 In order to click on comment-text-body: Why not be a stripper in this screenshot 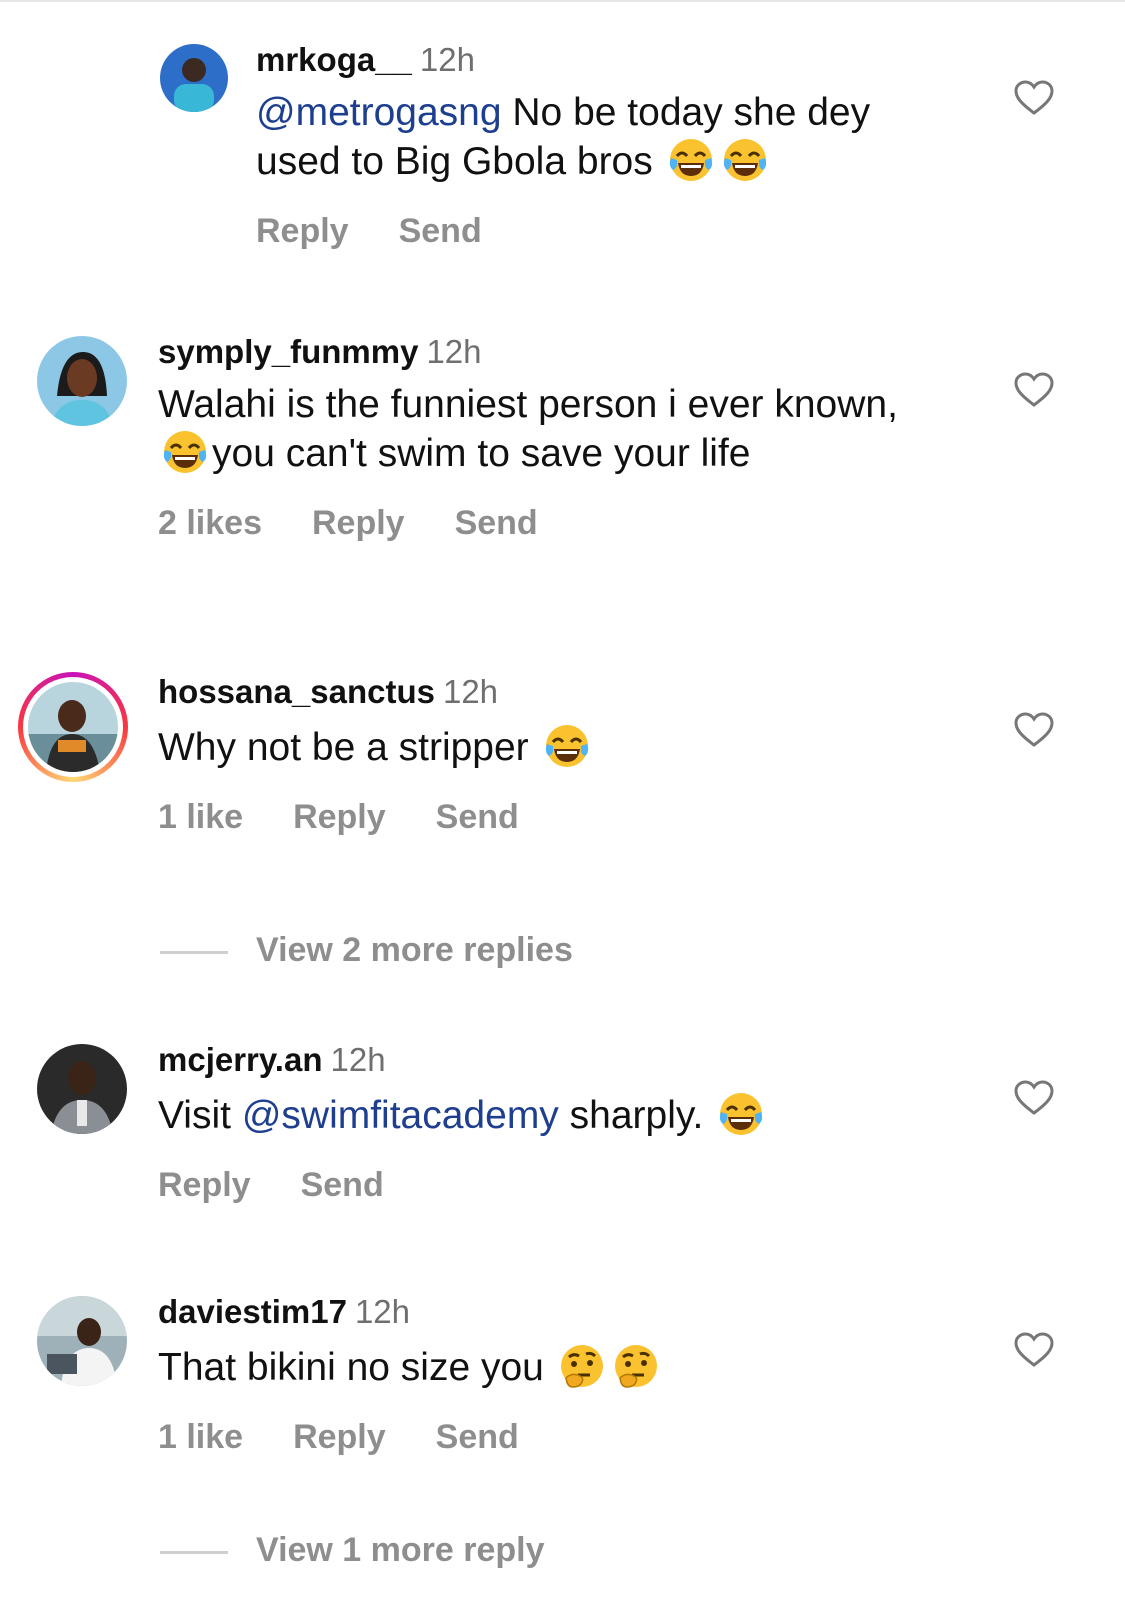, I will do `click(349, 747)`.